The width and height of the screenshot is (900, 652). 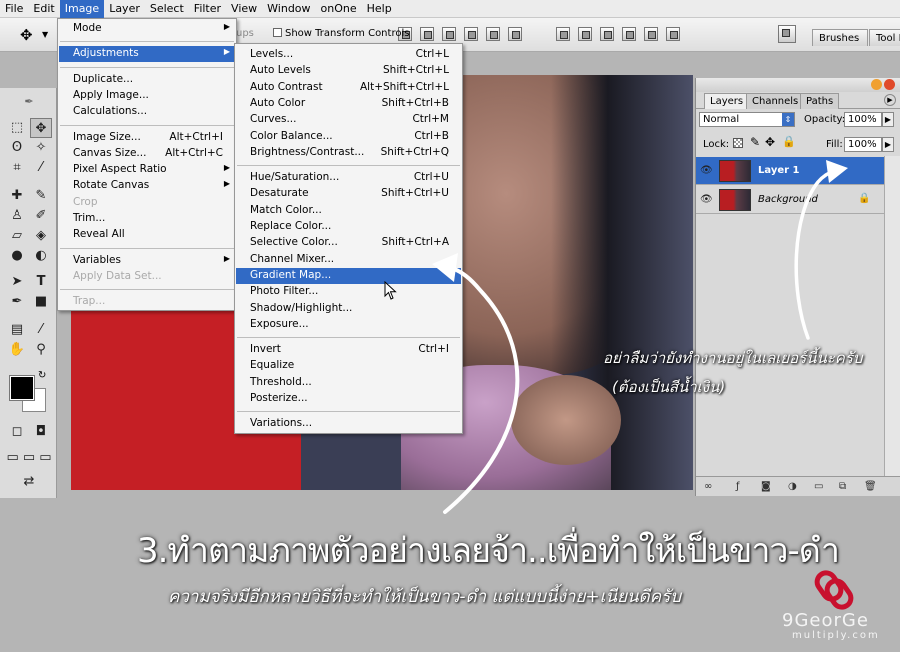 What do you see at coordinates (825, 620) in the screenshot?
I see `watermark-name: 9GeorGe` at bounding box center [825, 620].